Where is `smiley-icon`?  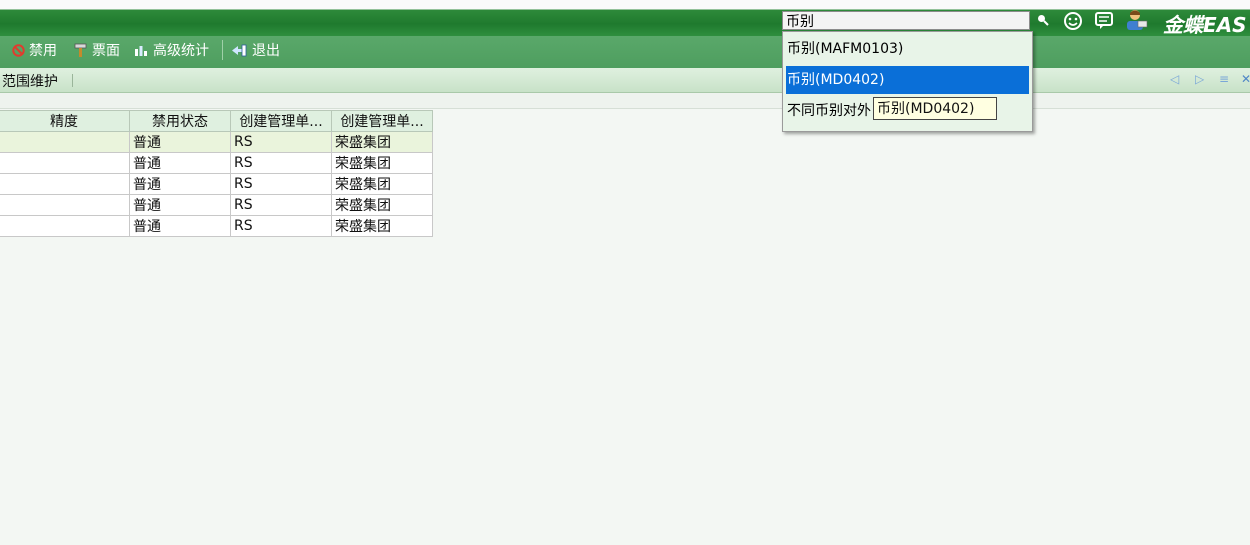
smiley-icon is located at coordinates (1073, 23).